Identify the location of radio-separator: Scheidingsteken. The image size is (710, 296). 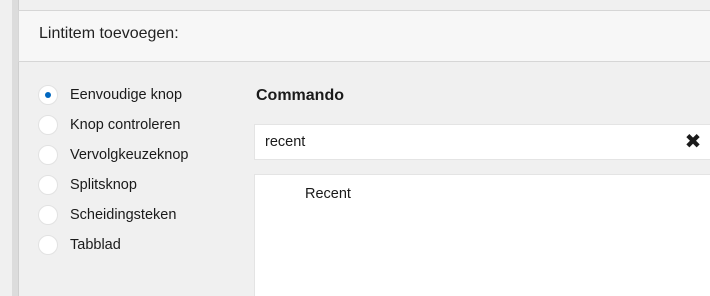
(107, 215).